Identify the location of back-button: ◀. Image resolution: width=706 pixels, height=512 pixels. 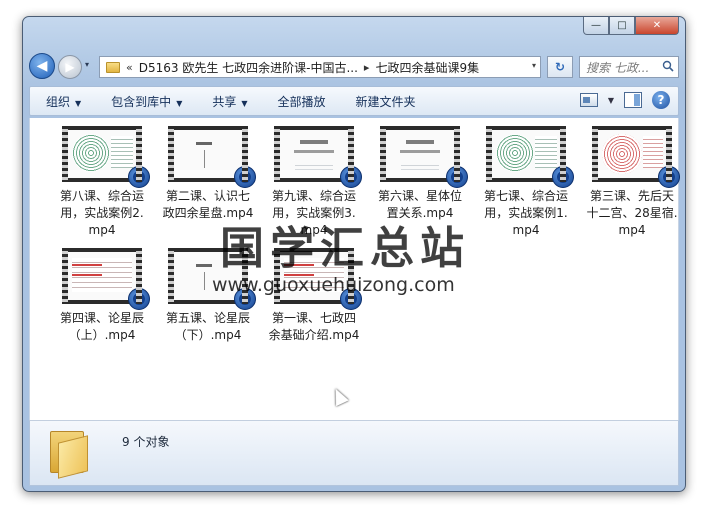
(42, 66).